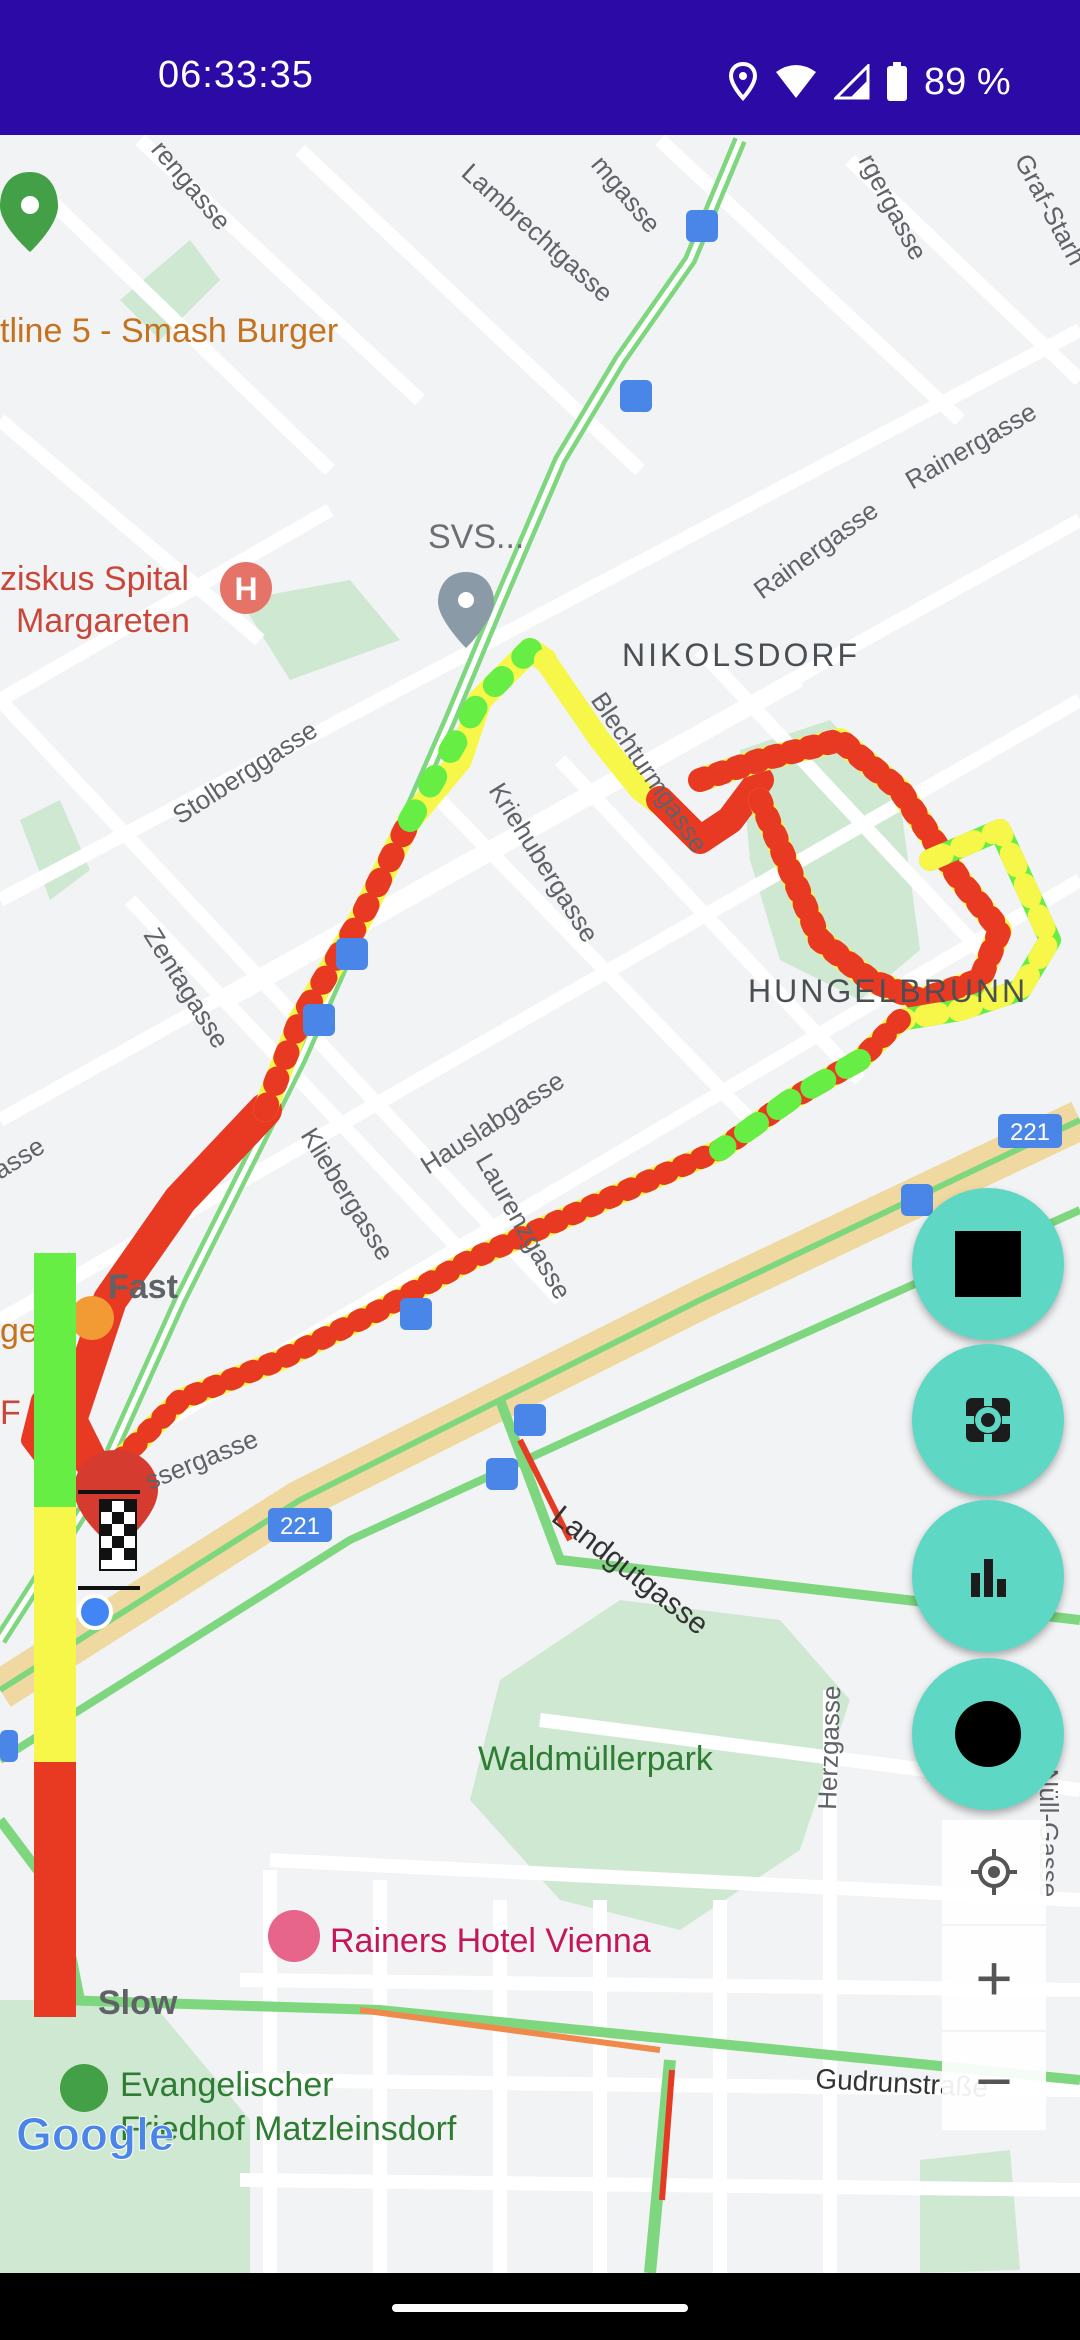 This screenshot has height=2340, width=1080. I want to click on wifi-icon, so click(796, 81).